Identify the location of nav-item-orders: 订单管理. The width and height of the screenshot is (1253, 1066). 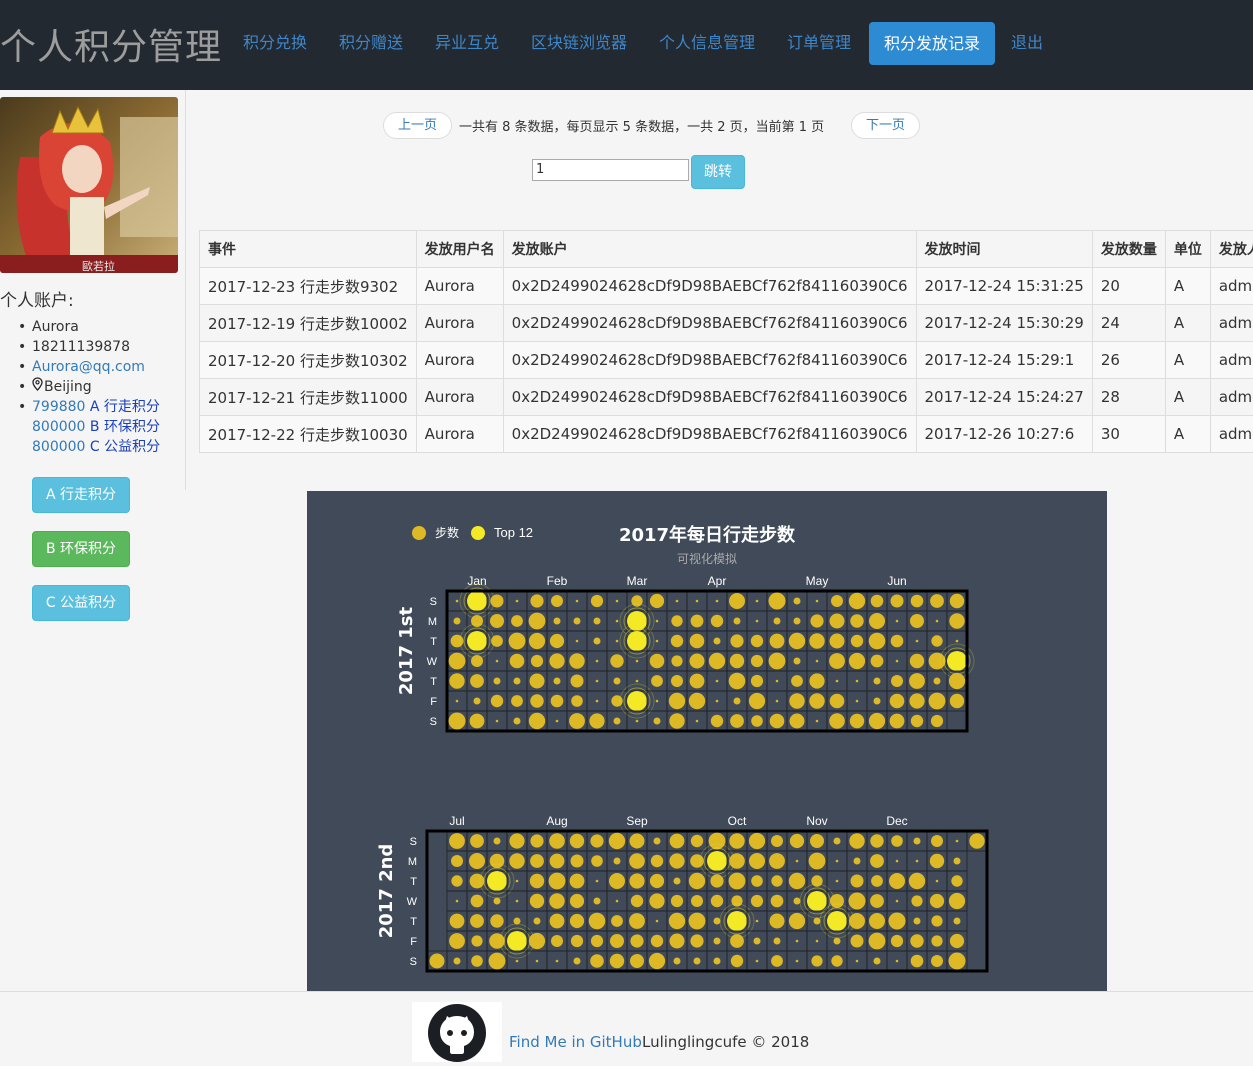
(819, 43).